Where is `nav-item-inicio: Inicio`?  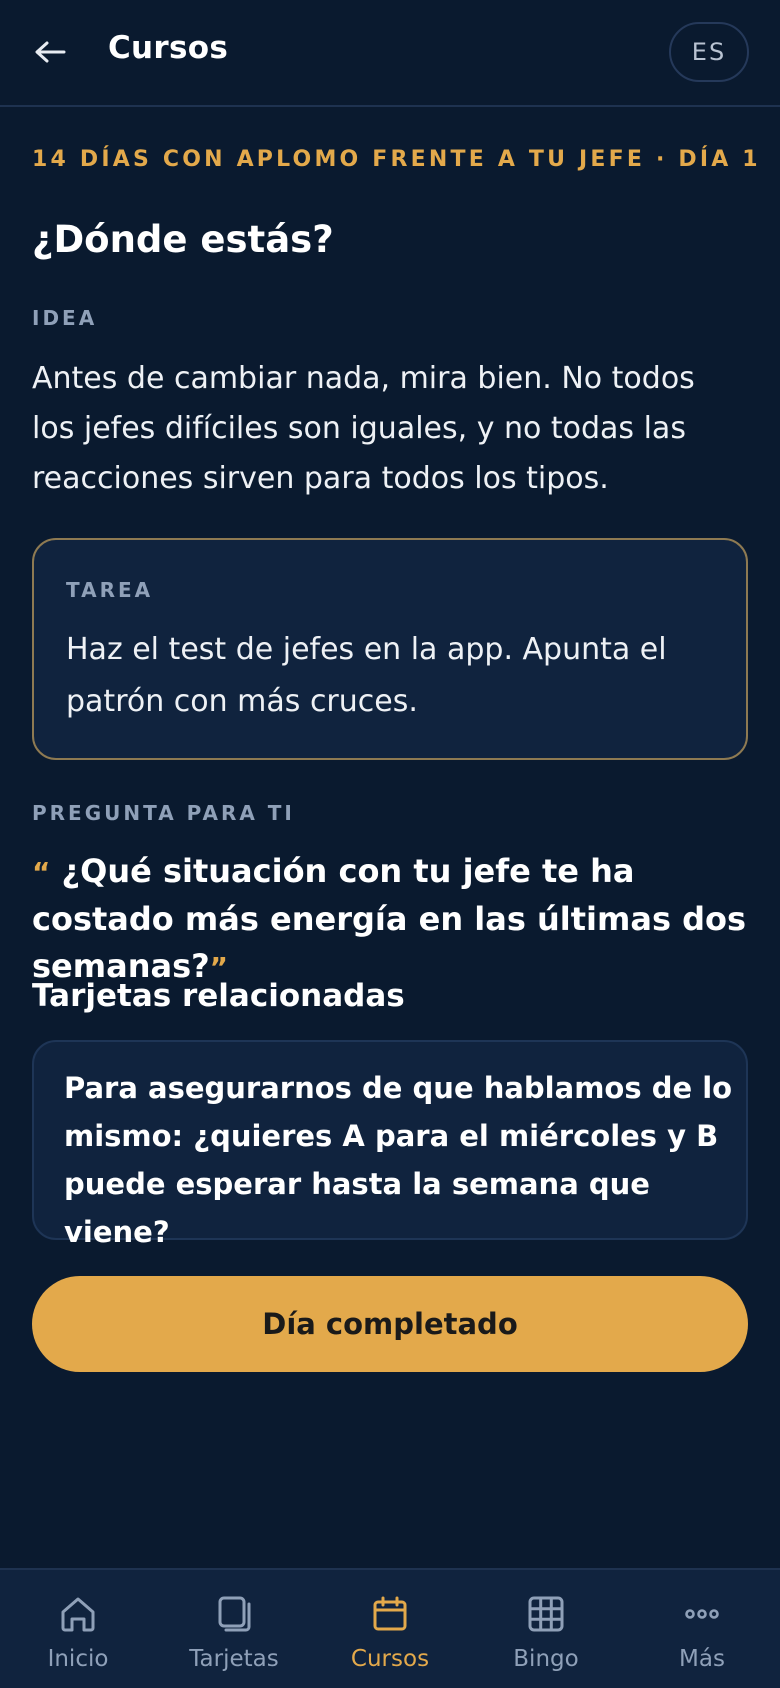 nav-item-inicio: Inicio is located at coordinates (78, 1629).